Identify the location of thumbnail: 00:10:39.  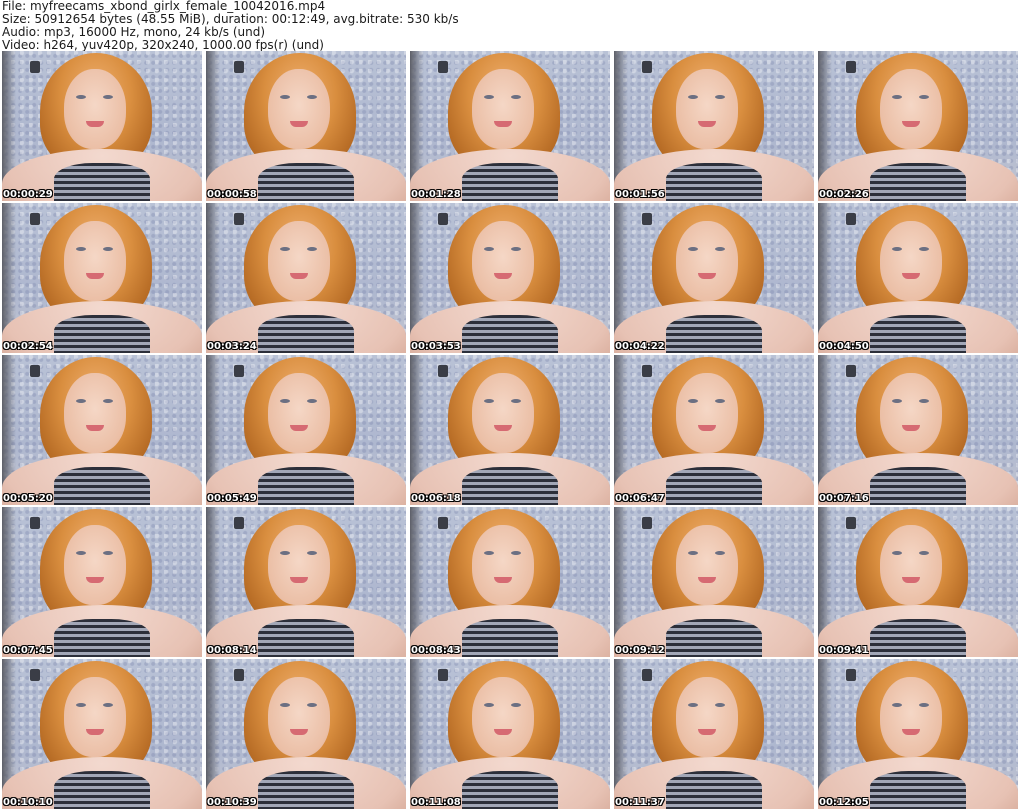
(306, 734).